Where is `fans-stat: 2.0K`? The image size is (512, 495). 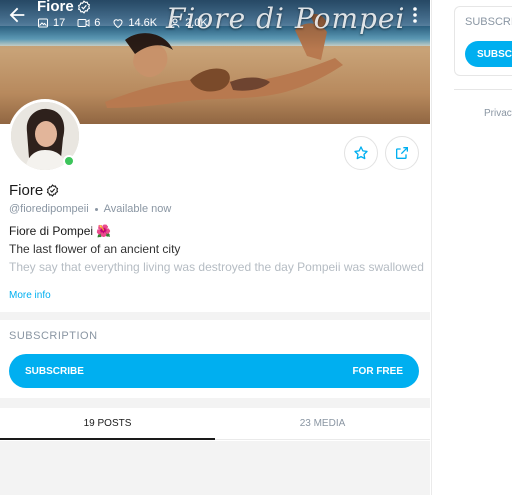
fans-stat: 2.0K is located at coordinates (188, 23).